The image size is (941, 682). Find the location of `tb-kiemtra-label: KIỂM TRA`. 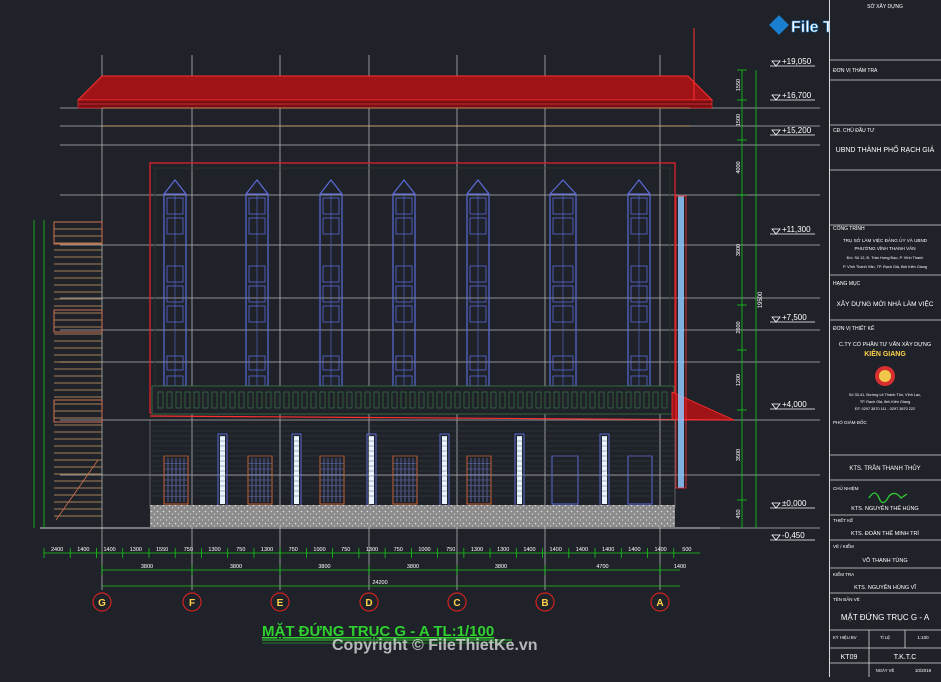

tb-kiemtra-label: KIỂM TRA is located at coordinates (843, 574).